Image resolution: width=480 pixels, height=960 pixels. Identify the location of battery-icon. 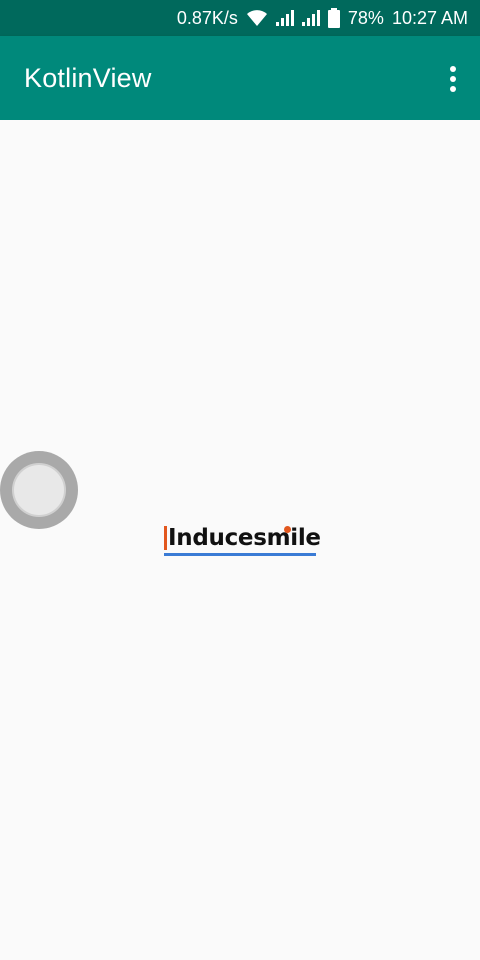
(333, 18).